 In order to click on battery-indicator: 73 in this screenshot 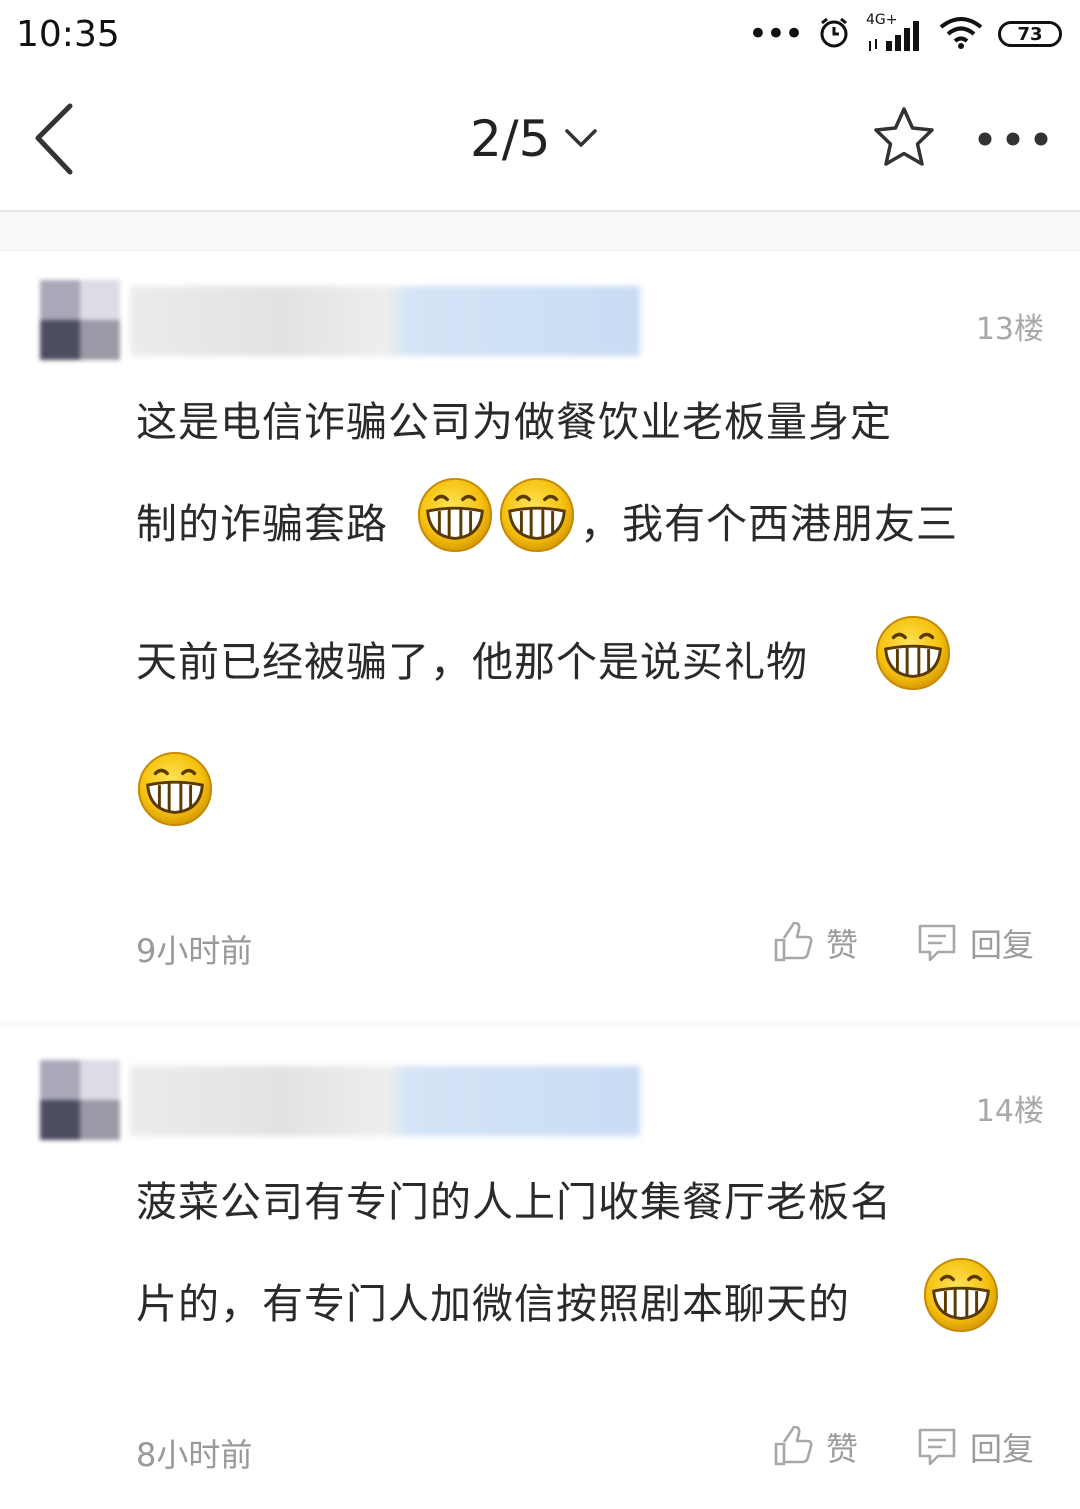, I will do `click(1030, 34)`.